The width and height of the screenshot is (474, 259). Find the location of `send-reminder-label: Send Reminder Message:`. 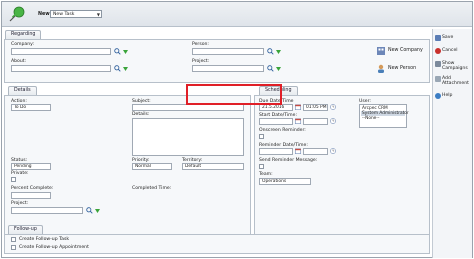

send-reminder-label: Send Reminder Message: is located at coordinates (288, 160).